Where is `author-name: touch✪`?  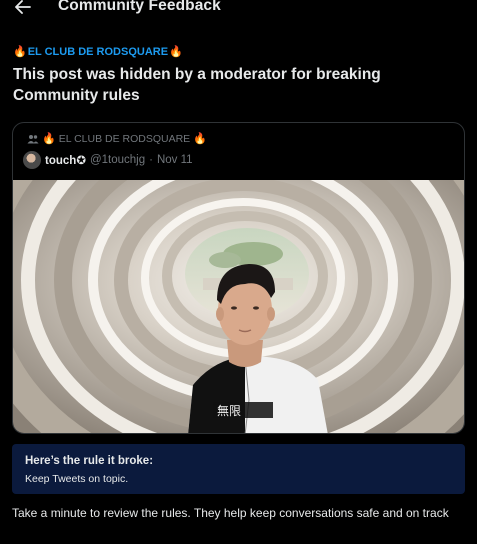 author-name: touch✪ is located at coordinates (65, 160).